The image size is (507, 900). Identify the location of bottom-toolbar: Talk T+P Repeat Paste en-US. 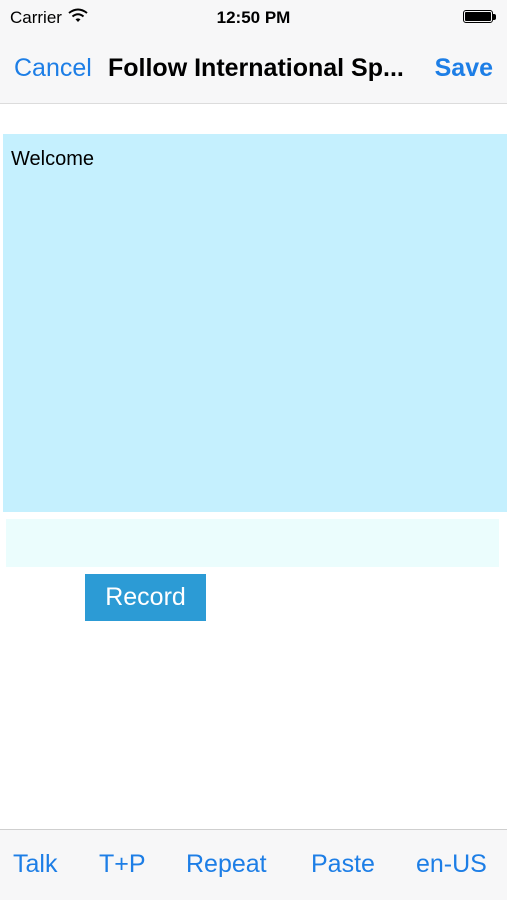
(253, 864).